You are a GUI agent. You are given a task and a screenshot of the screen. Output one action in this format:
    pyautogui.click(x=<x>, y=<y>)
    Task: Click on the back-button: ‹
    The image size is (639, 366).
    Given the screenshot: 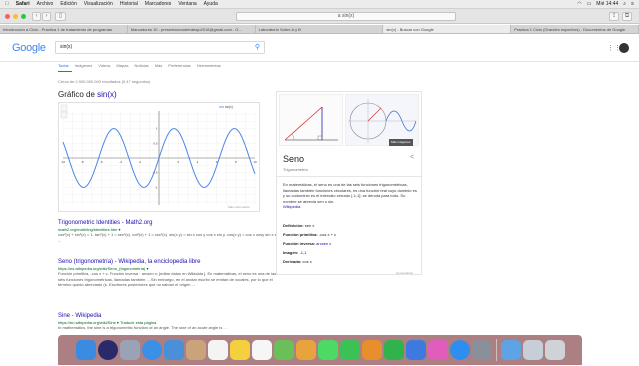 What is the action you would take?
    pyautogui.click(x=36, y=16)
    